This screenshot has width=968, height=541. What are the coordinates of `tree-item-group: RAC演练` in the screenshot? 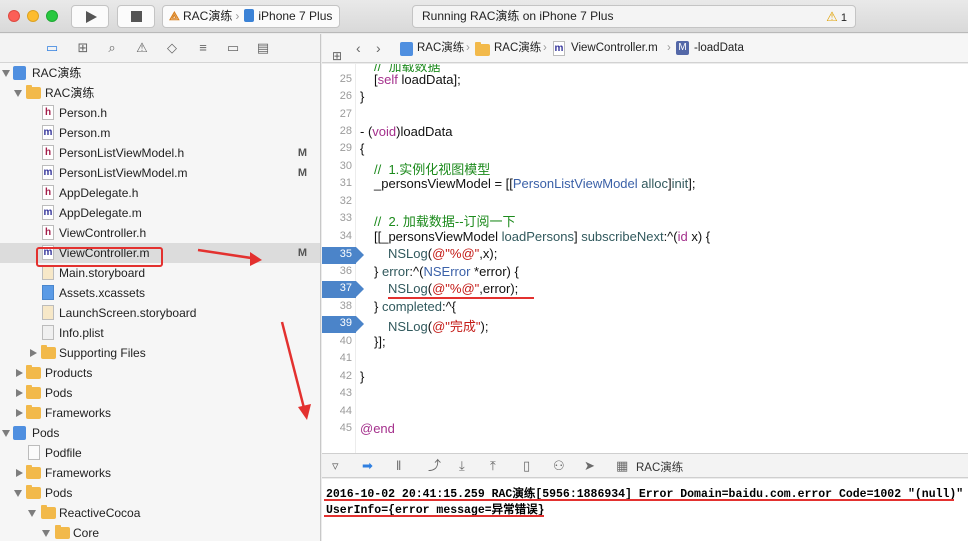 It's located at (160, 93).